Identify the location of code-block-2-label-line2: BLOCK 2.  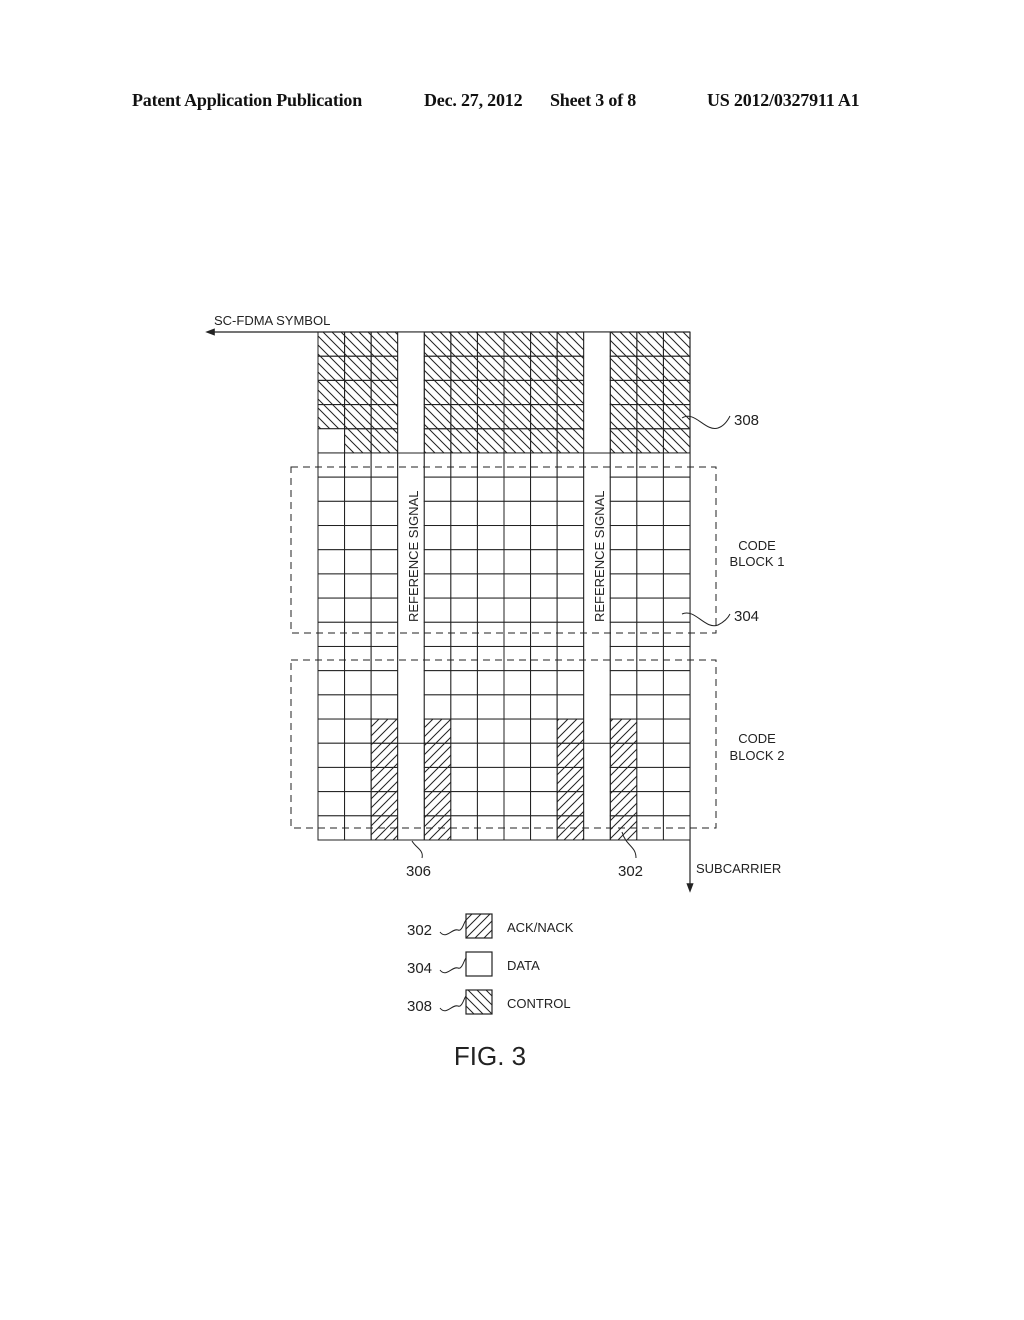
(757, 755).